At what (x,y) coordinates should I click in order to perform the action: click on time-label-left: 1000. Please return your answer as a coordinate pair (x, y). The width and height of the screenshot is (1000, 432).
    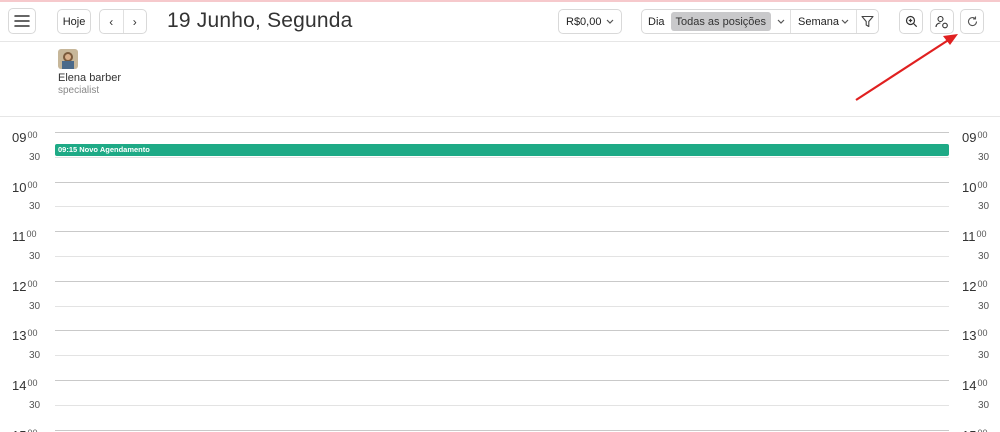
    Looking at the image, I should click on (24, 187).